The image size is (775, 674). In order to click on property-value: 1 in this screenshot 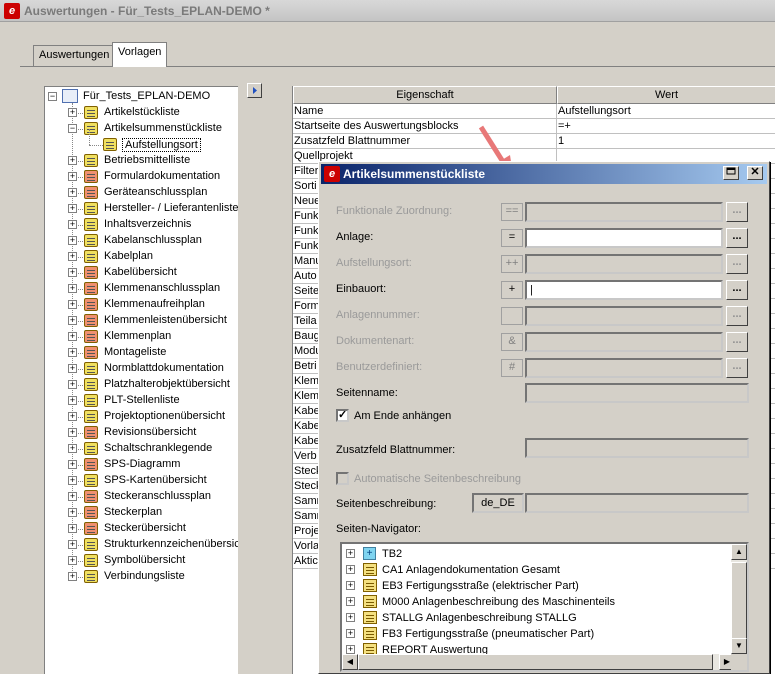, I will do `click(561, 141)`.